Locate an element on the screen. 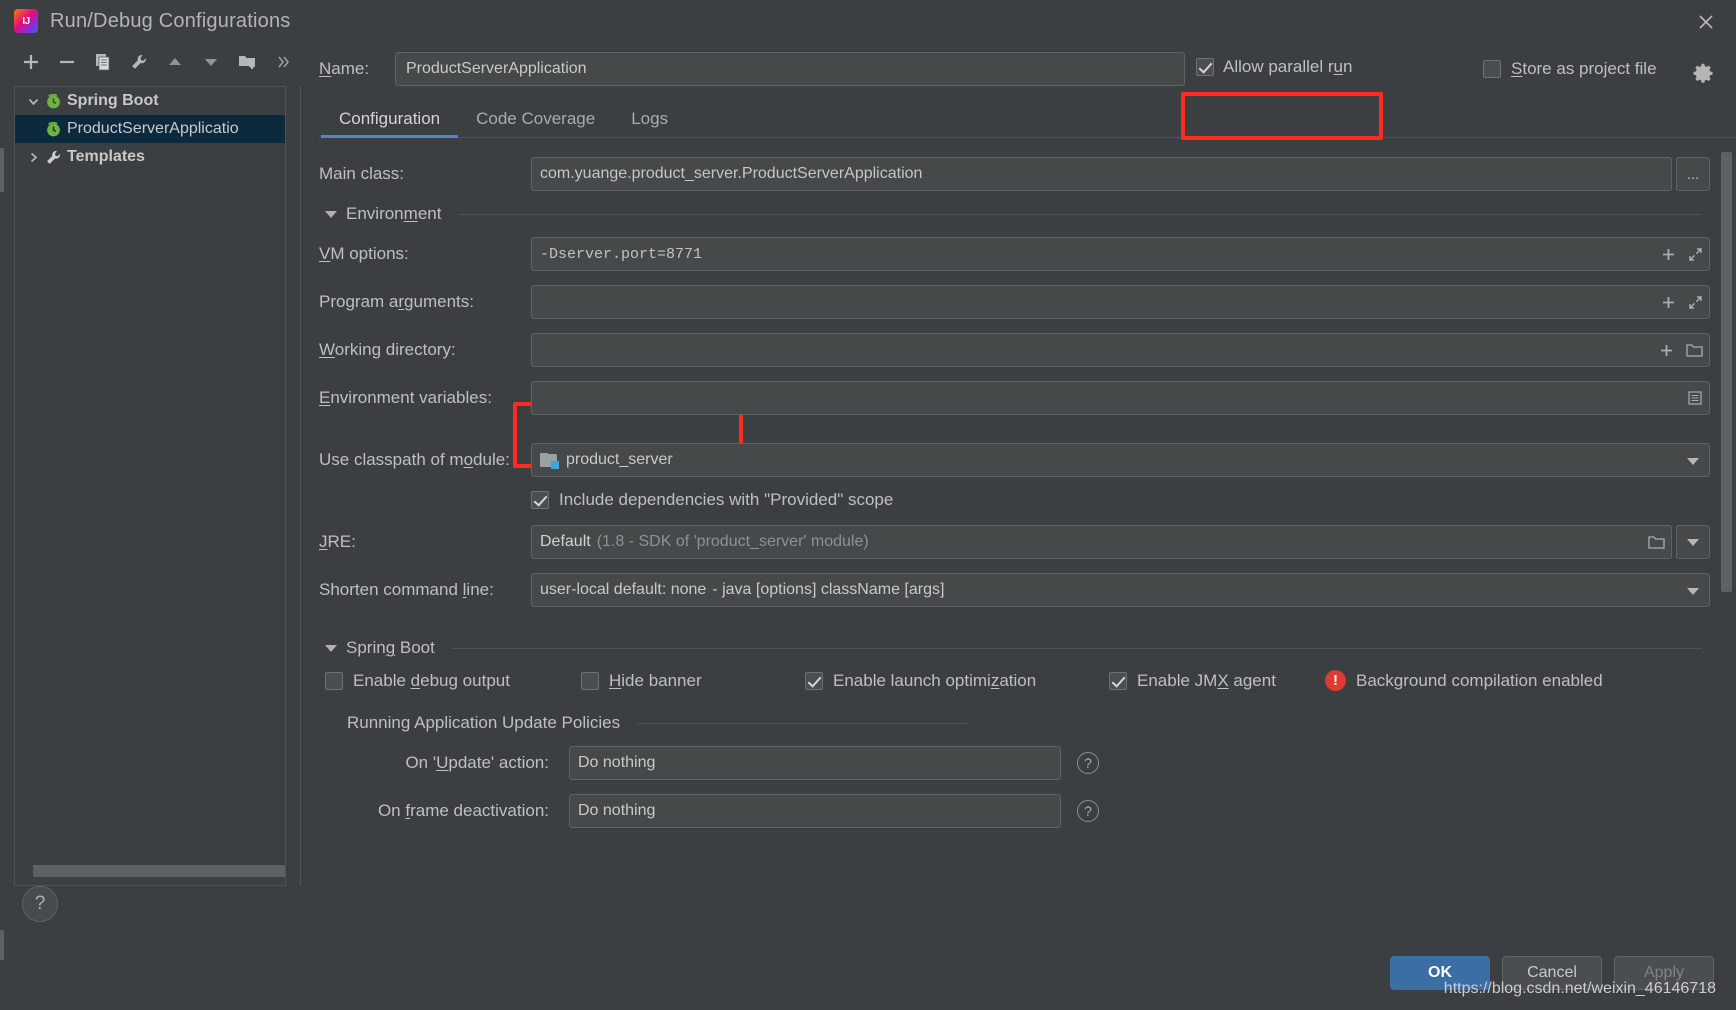 The width and height of the screenshot is (1736, 1010). on-update-action-label: On 'Update' action: is located at coordinates (477, 762).